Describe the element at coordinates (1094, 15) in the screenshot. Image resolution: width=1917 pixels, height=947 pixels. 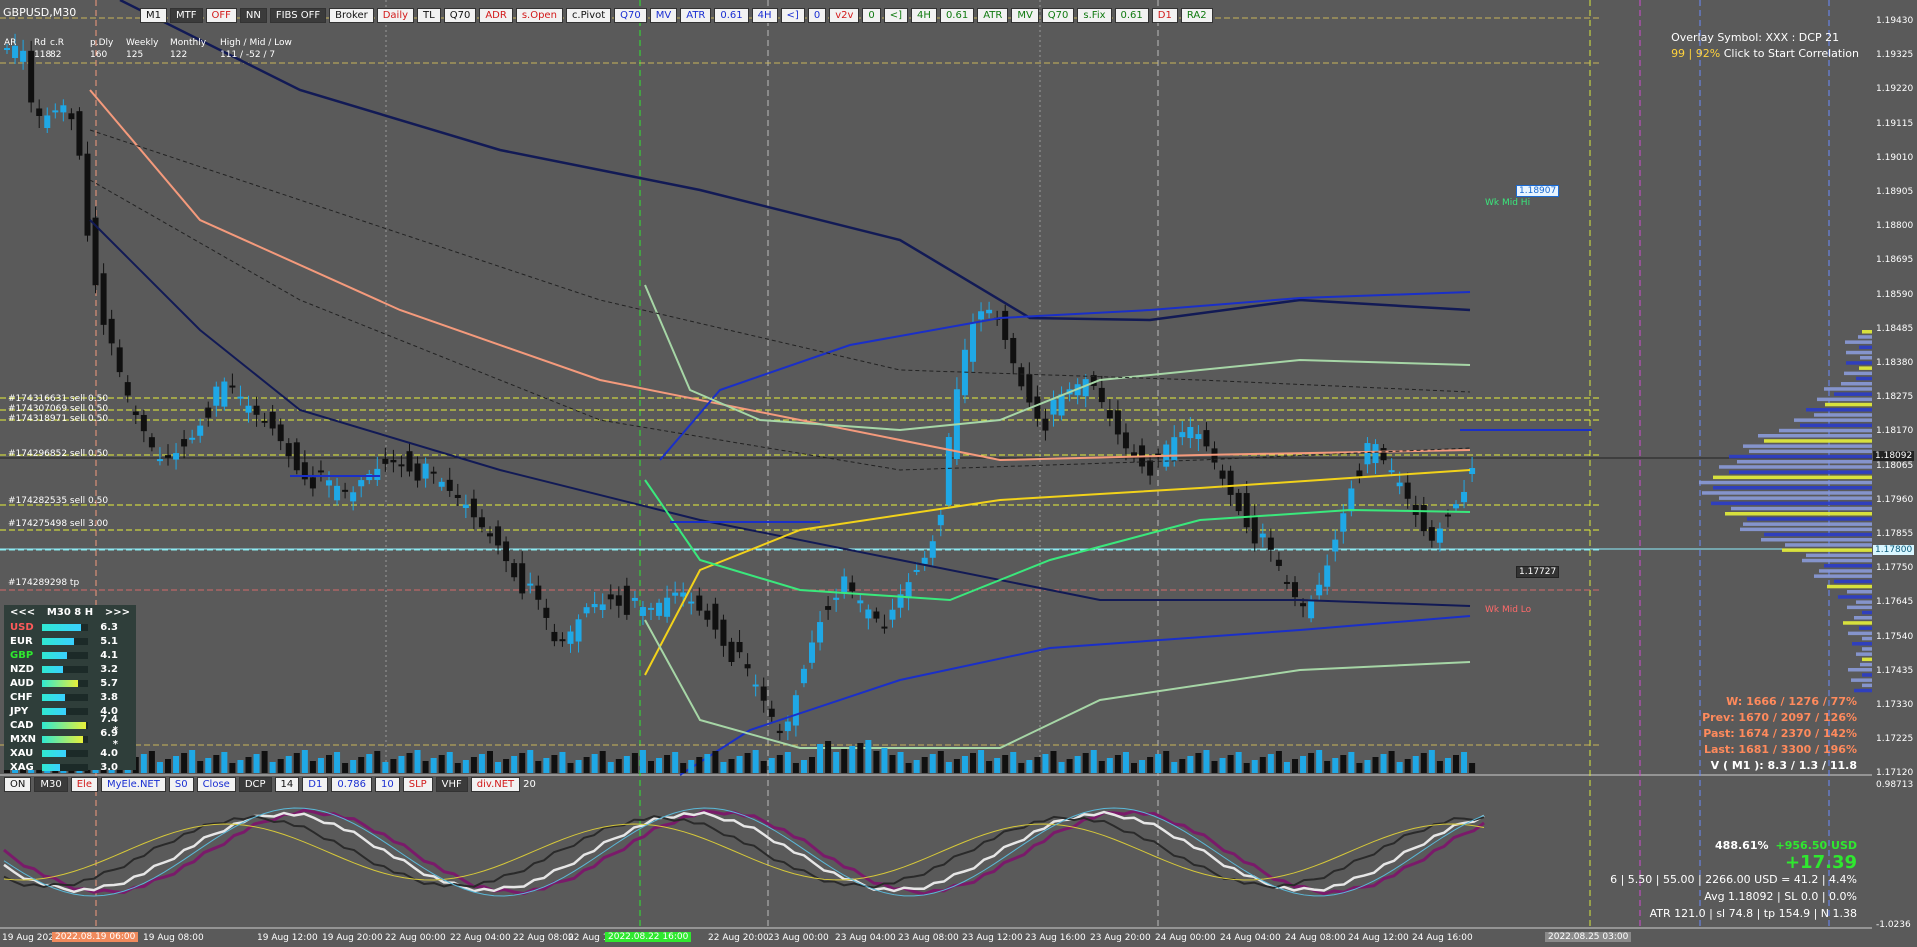
I see `toolbar-button-27: s.Fix` at that location.